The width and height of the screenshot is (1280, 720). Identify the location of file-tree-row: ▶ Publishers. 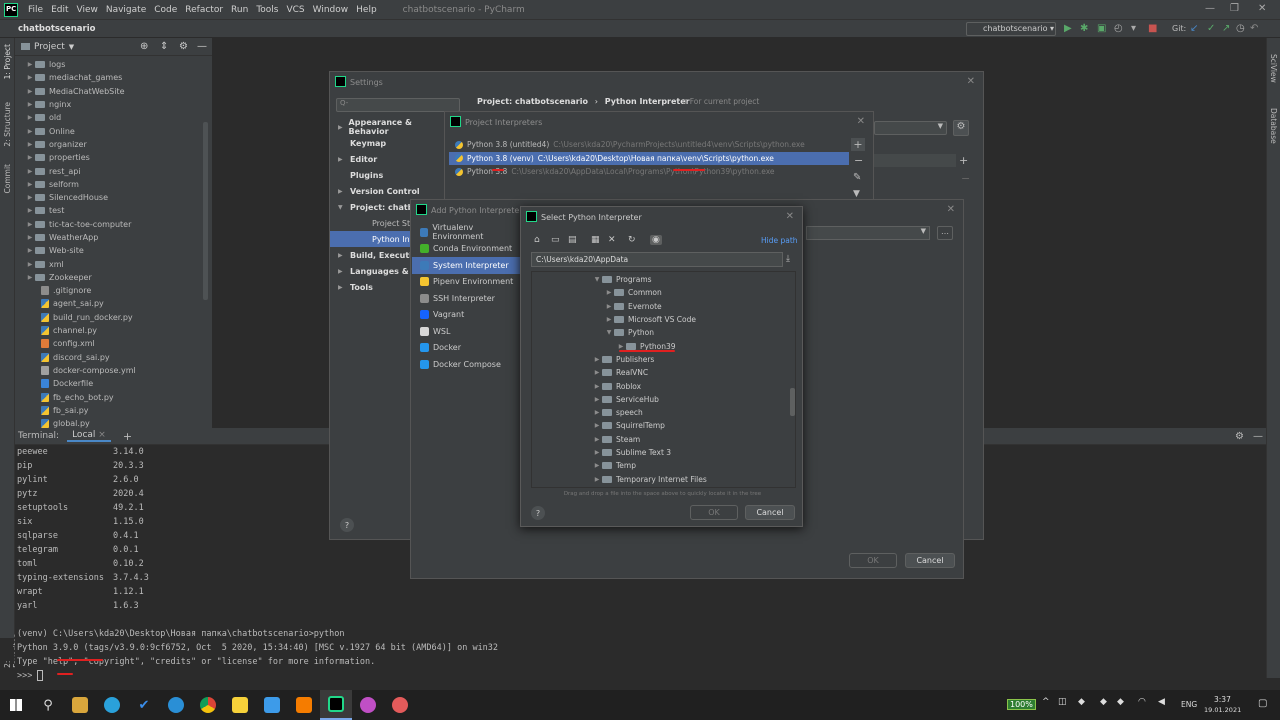
(663, 359).